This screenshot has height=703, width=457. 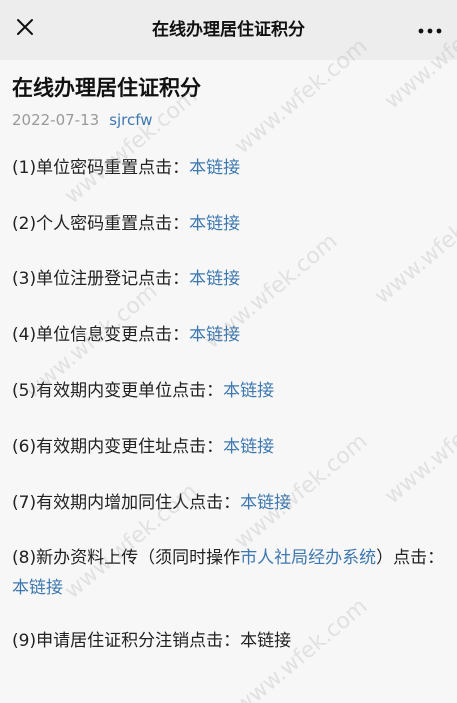 I want to click on list-item: (9)申请居住证积分注销点击：本链接, so click(x=228, y=641).